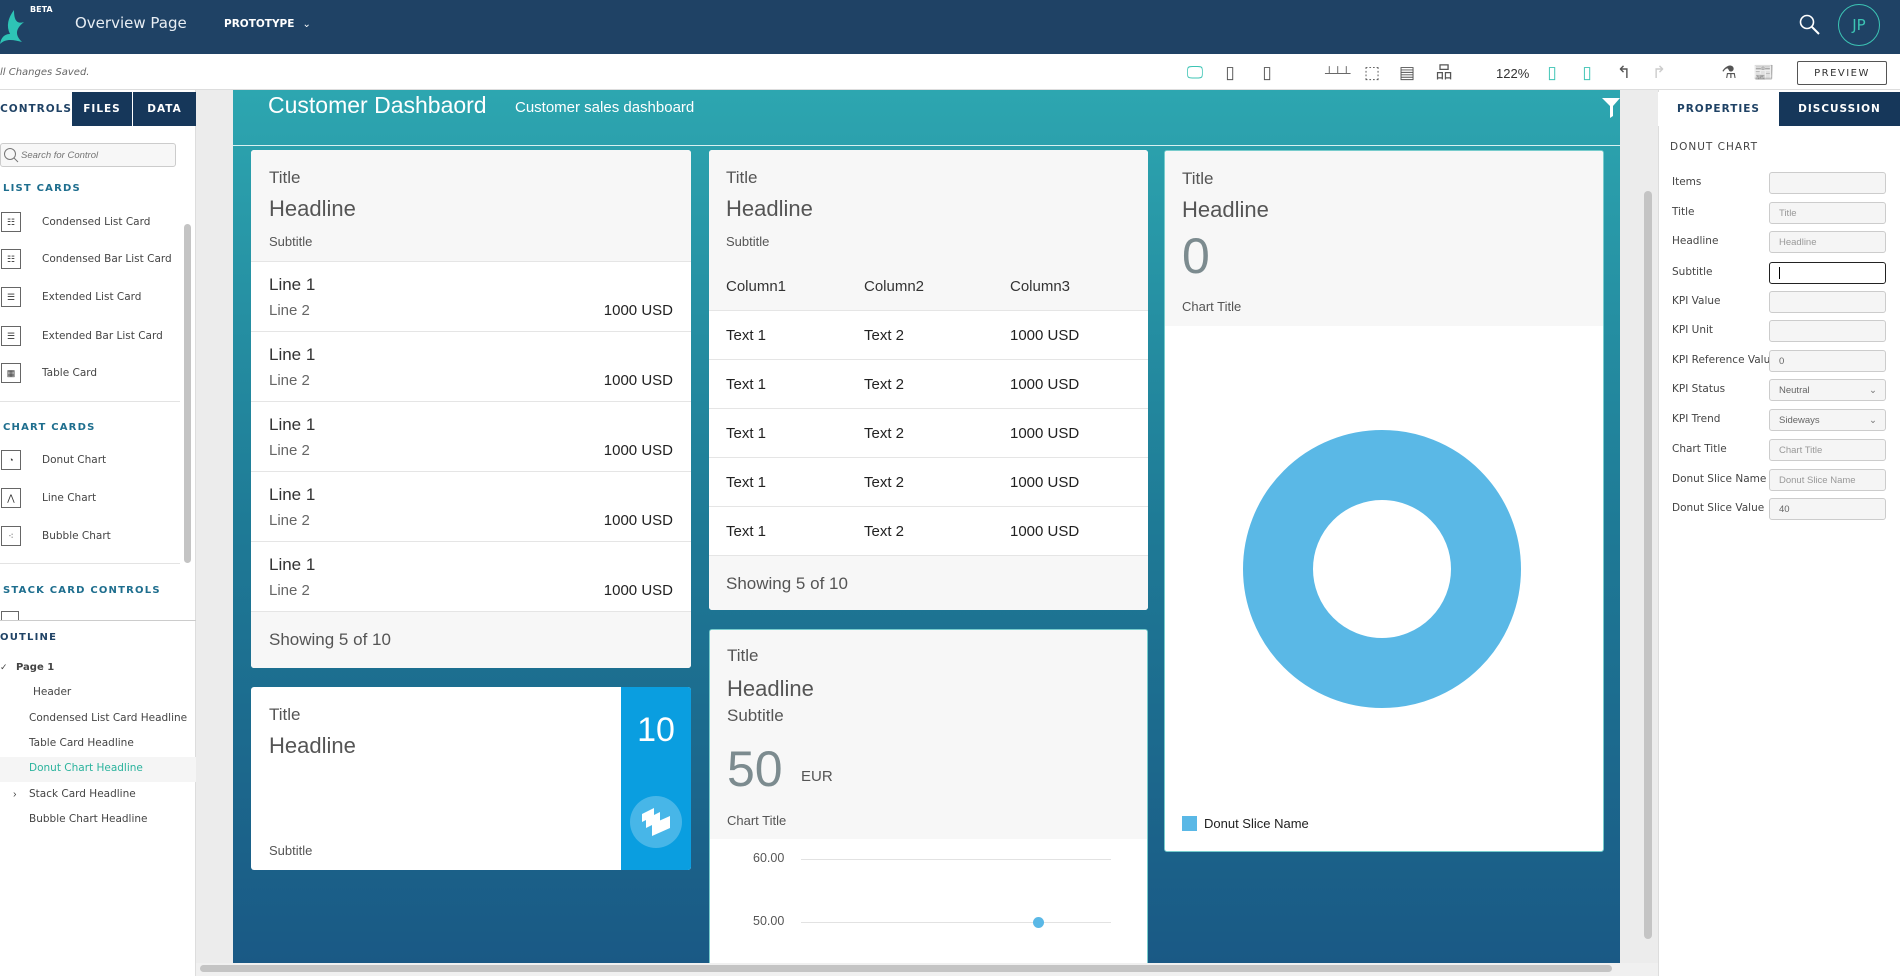  What do you see at coordinates (1648, 565) in the screenshot?
I see `canvas-vertical-scrollbar` at bounding box center [1648, 565].